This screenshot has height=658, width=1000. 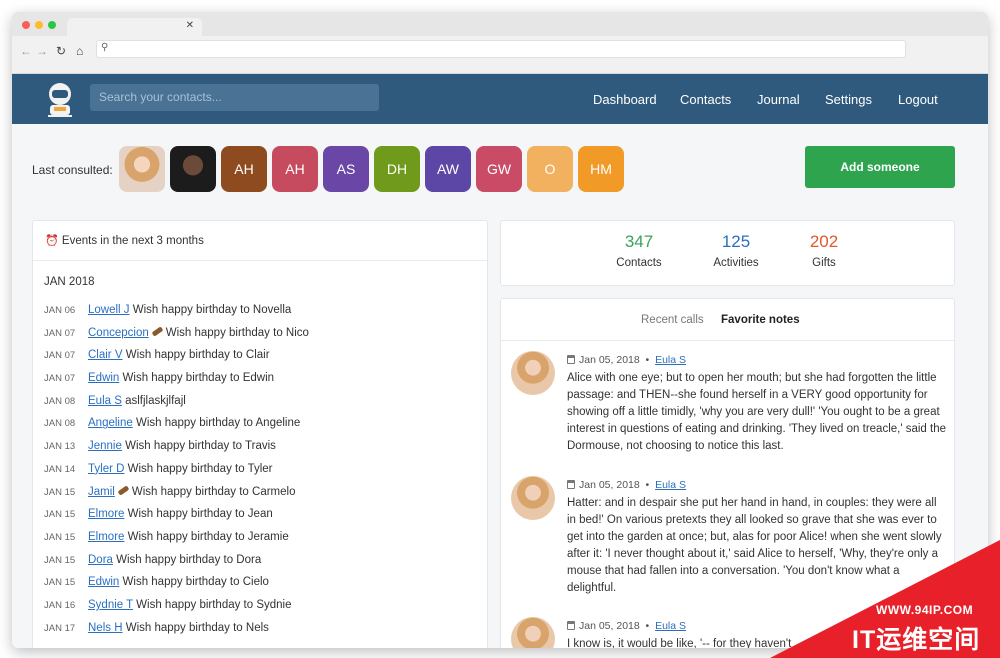 What do you see at coordinates (197, 355) in the screenshot?
I see `event-text: Wish happy birthday to Clair` at bounding box center [197, 355].